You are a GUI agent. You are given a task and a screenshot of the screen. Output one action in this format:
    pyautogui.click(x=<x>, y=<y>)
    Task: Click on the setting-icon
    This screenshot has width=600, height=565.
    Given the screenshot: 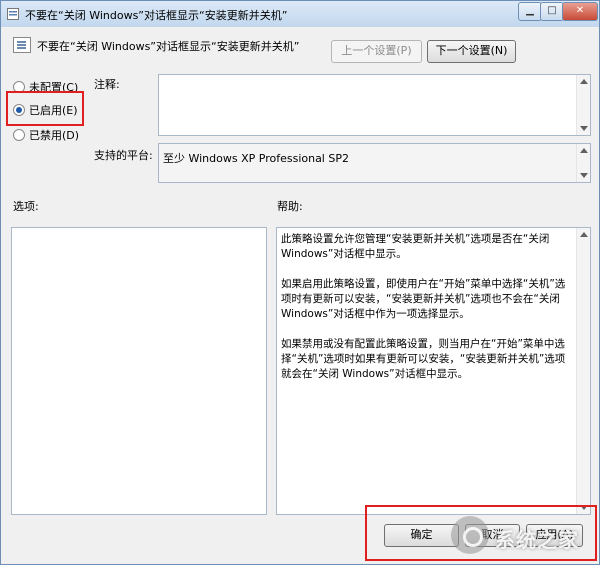 What is the action you would take?
    pyautogui.click(x=22, y=45)
    